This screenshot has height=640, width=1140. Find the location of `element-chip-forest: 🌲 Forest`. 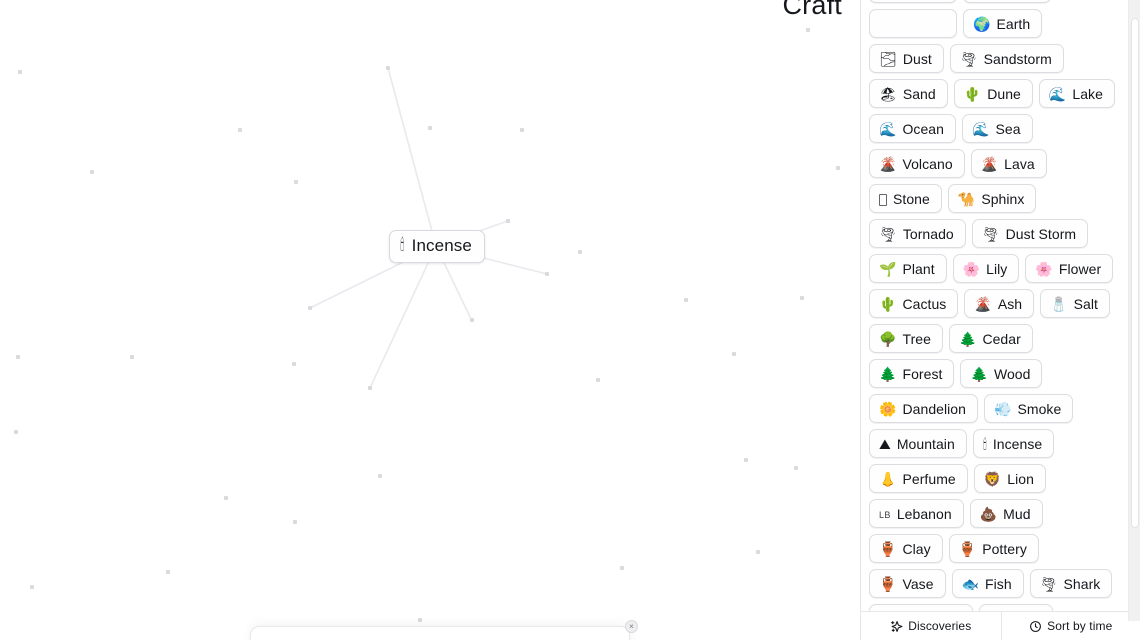

element-chip-forest: 🌲 Forest is located at coordinates (912, 373).